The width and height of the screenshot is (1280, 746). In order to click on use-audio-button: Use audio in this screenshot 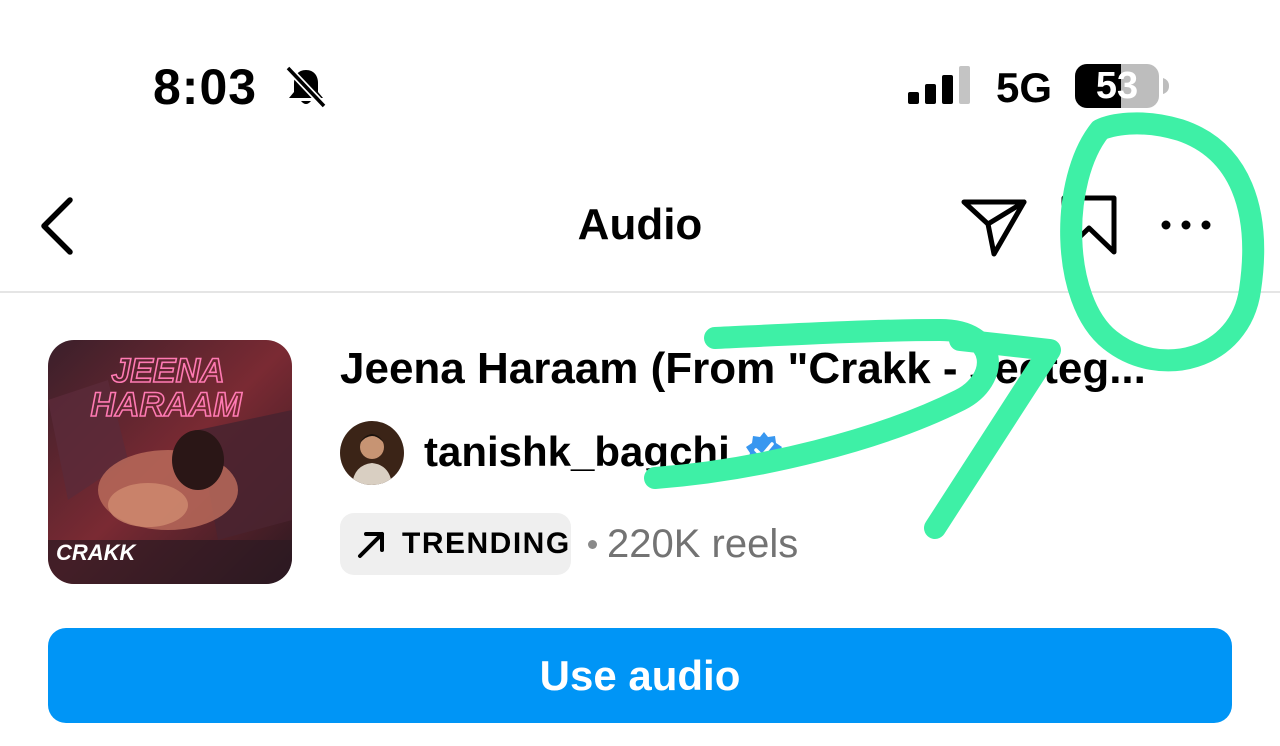, I will do `click(640, 675)`.